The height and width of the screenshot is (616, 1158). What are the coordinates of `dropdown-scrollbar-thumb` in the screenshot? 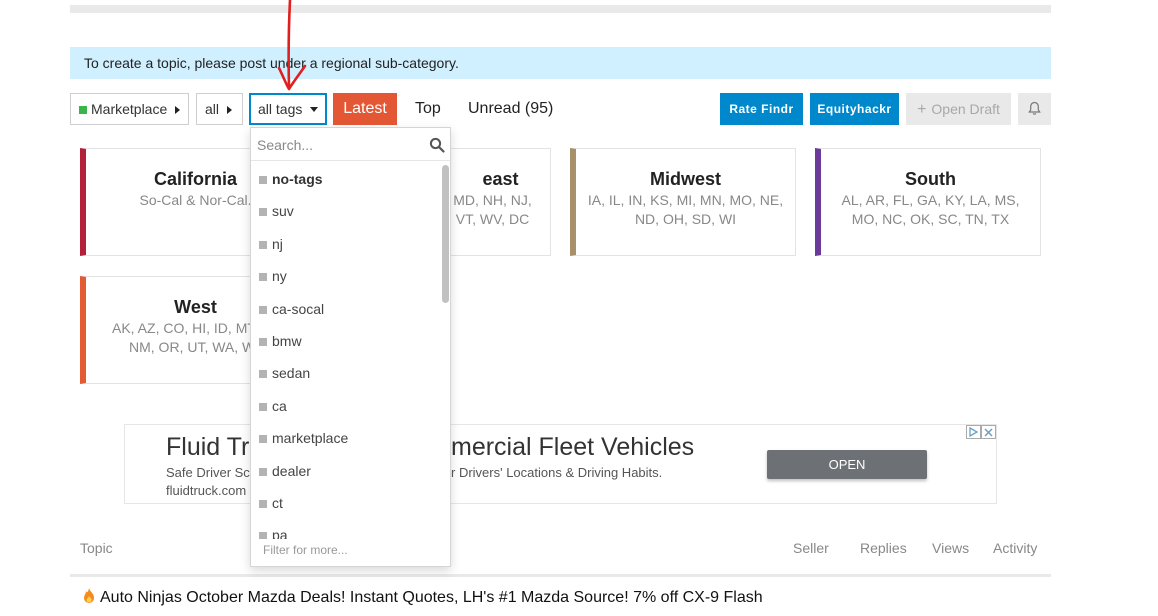 It's located at (445, 234).